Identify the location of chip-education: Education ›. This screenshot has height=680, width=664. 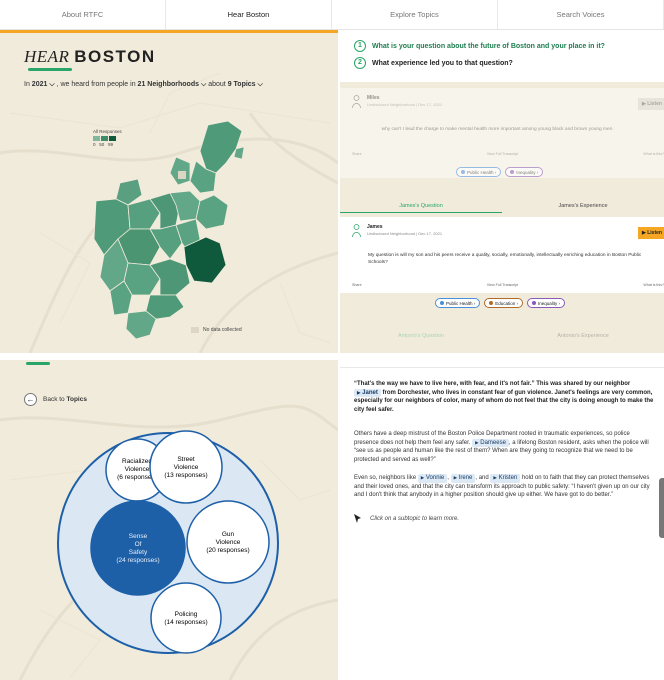
(504, 303).